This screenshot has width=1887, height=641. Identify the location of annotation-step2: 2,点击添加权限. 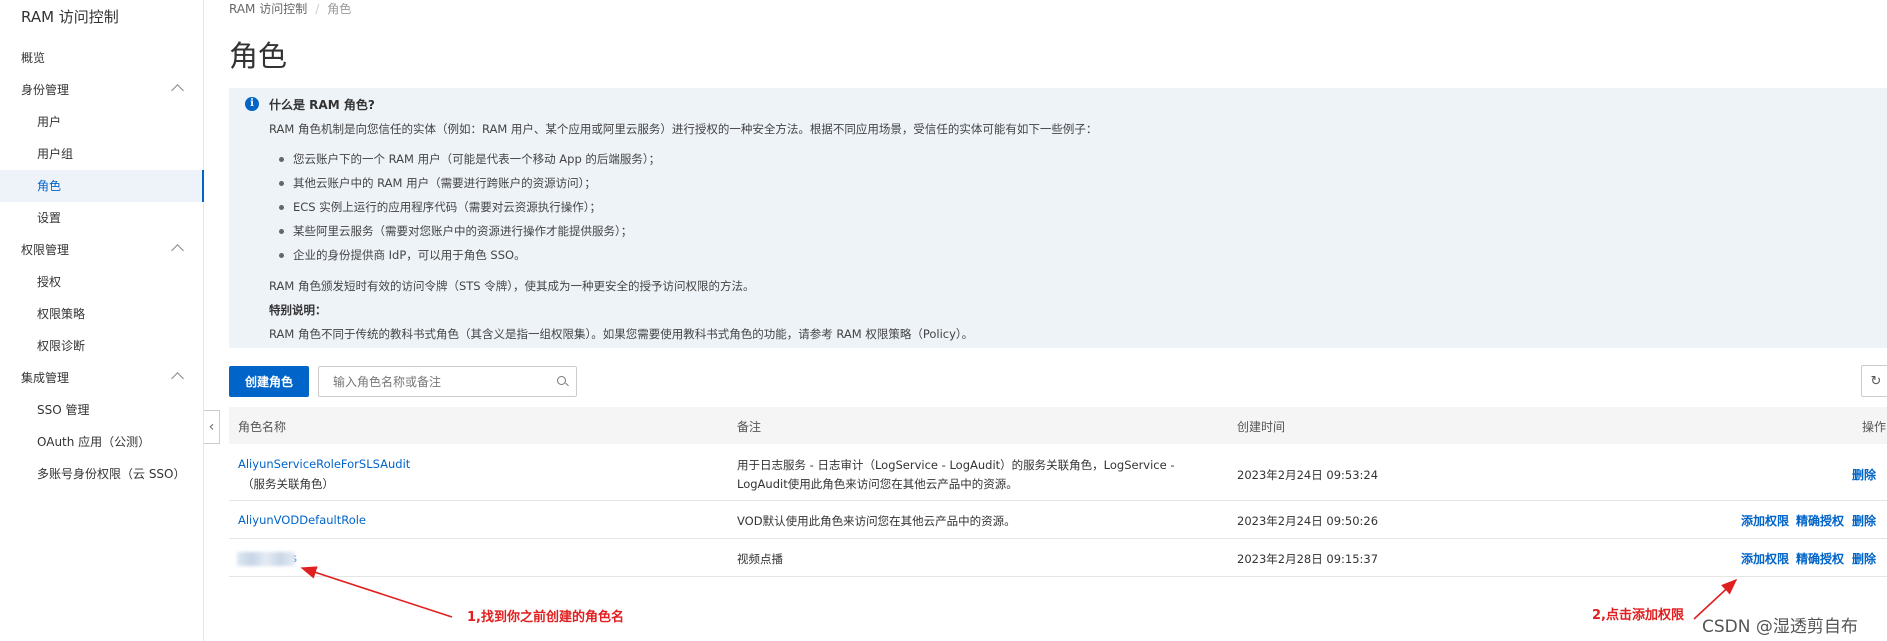
(1638, 615).